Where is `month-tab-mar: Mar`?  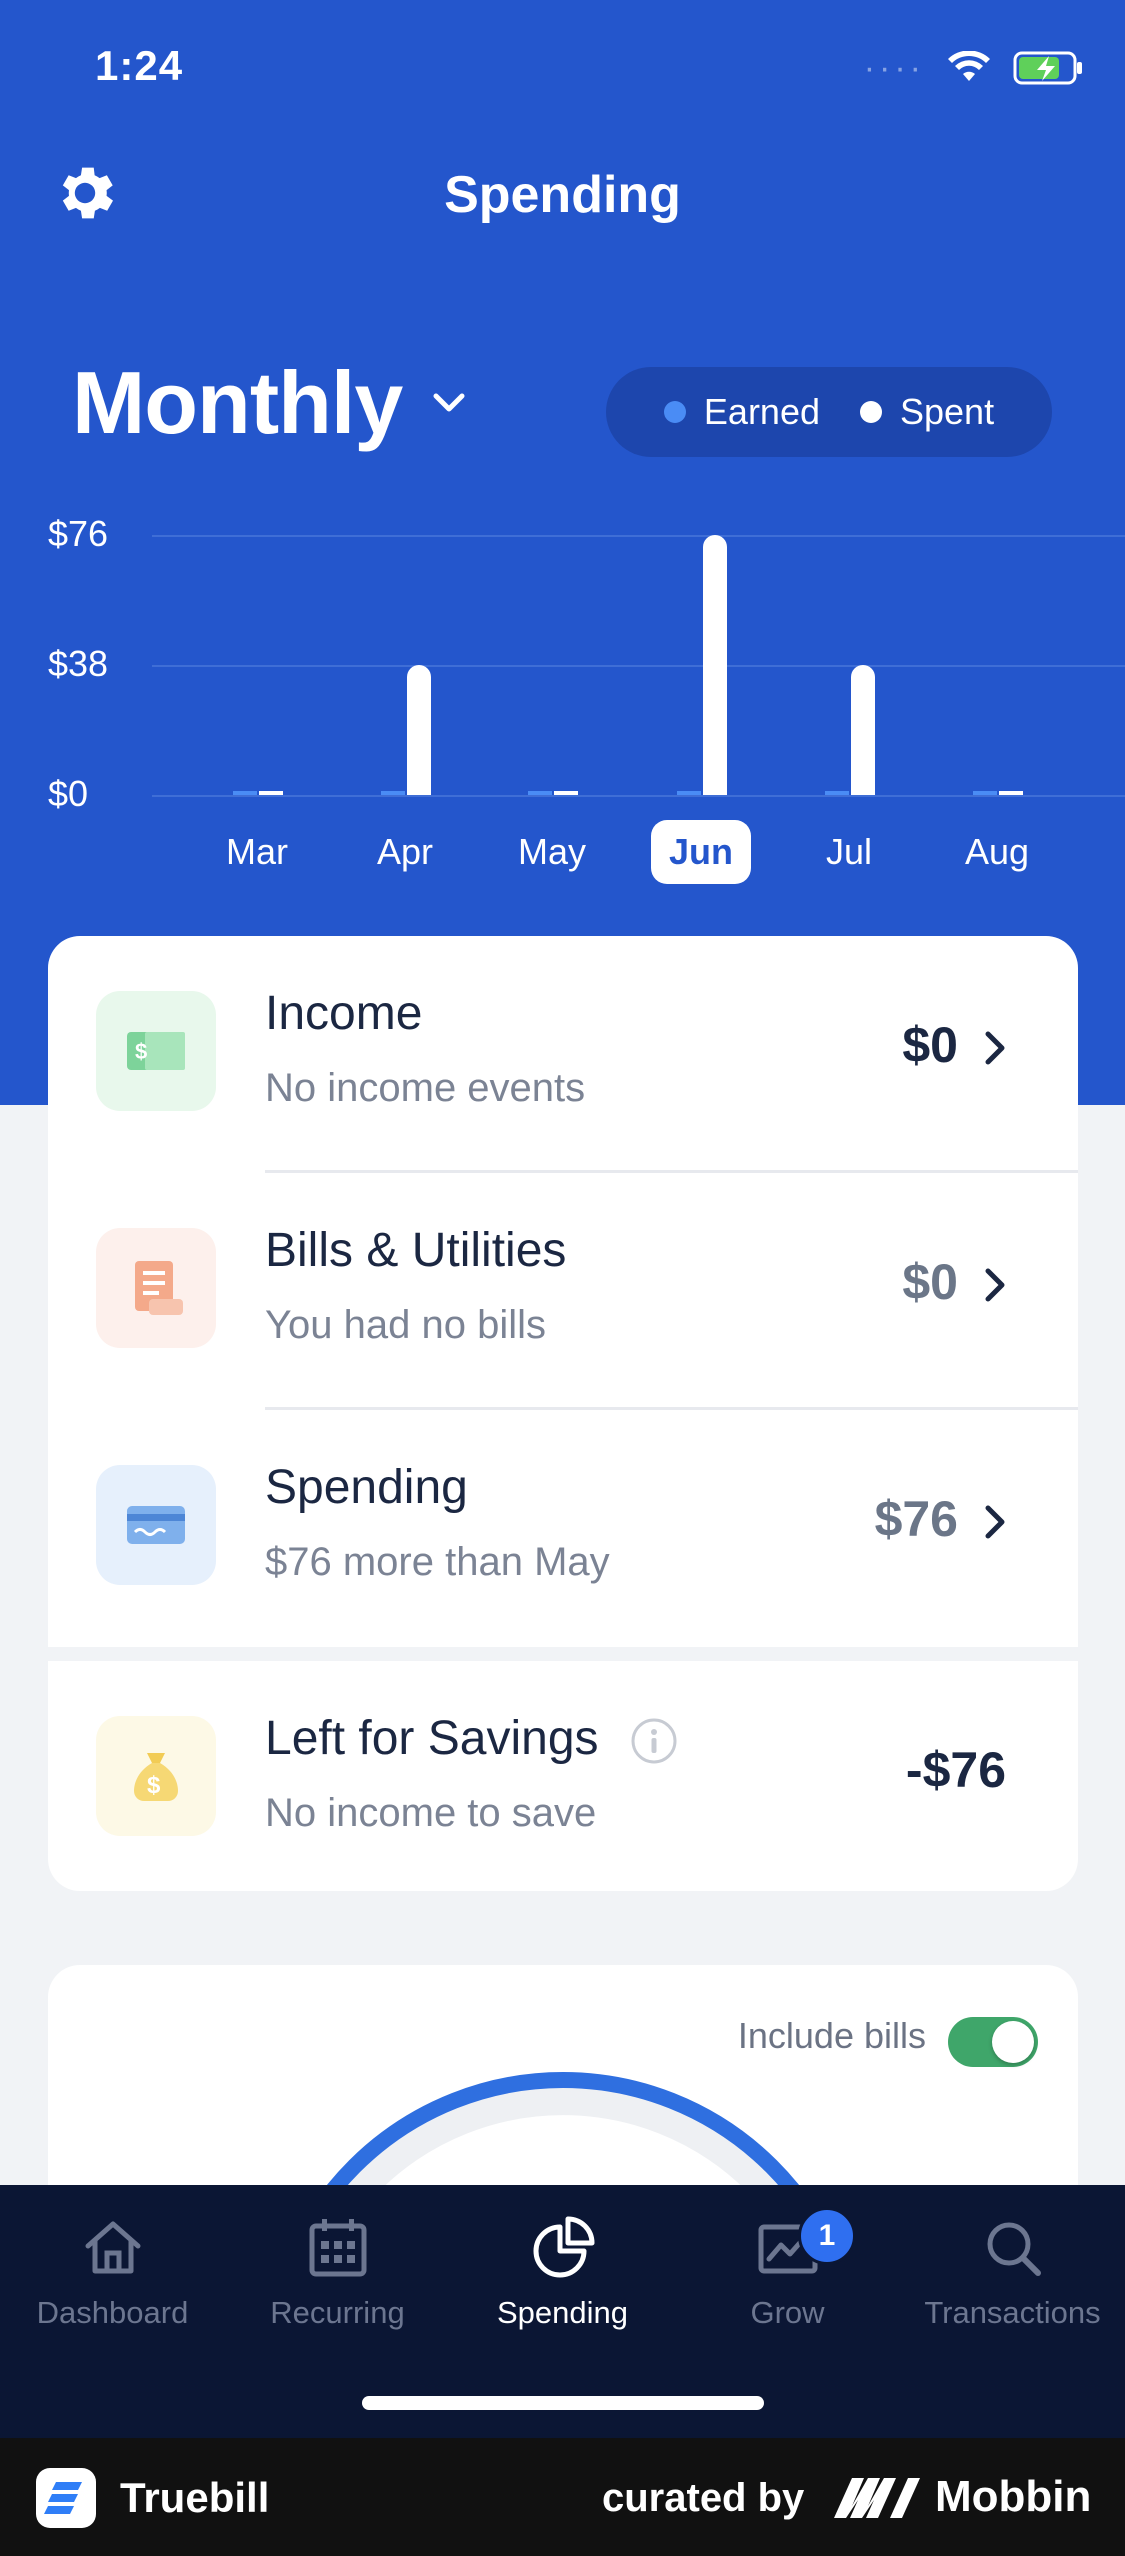 month-tab-mar: Mar is located at coordinates (257, 852).